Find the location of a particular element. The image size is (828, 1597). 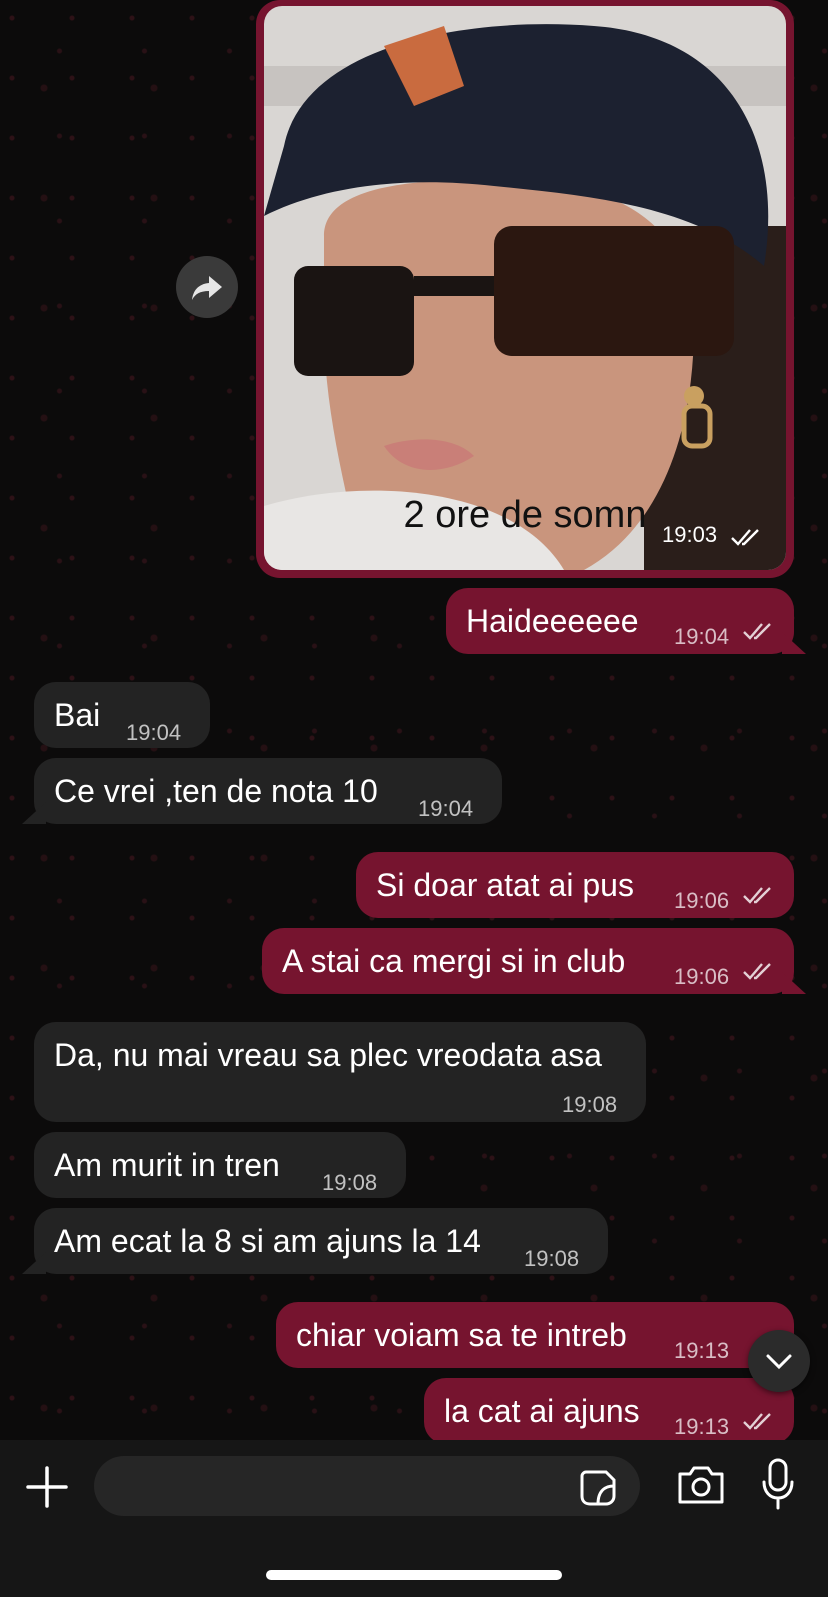

message-timestamp: 19:13 is located at coordinates (702, 1350).